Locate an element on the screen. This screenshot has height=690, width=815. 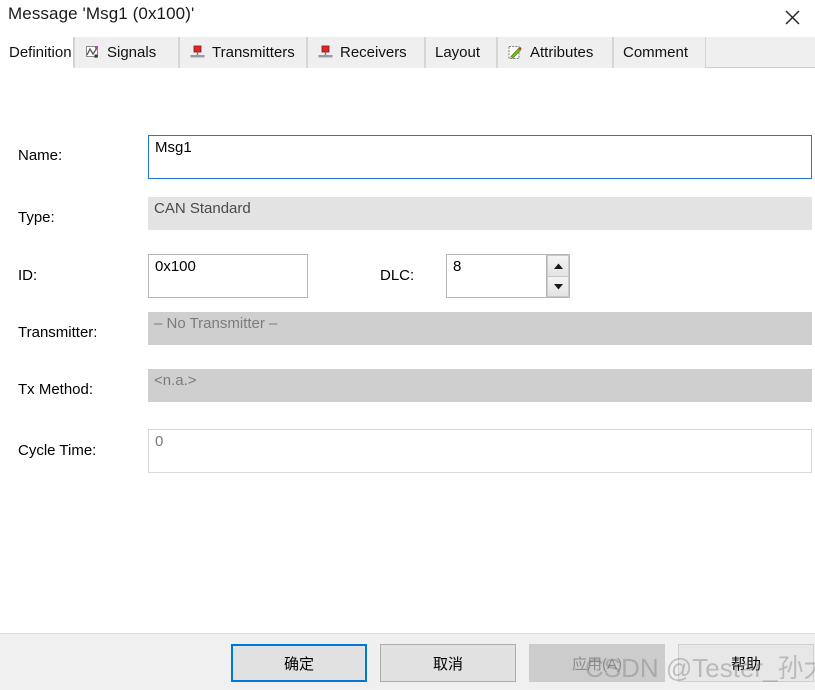
tab-label: Definition is located at coordinates (40, 52).